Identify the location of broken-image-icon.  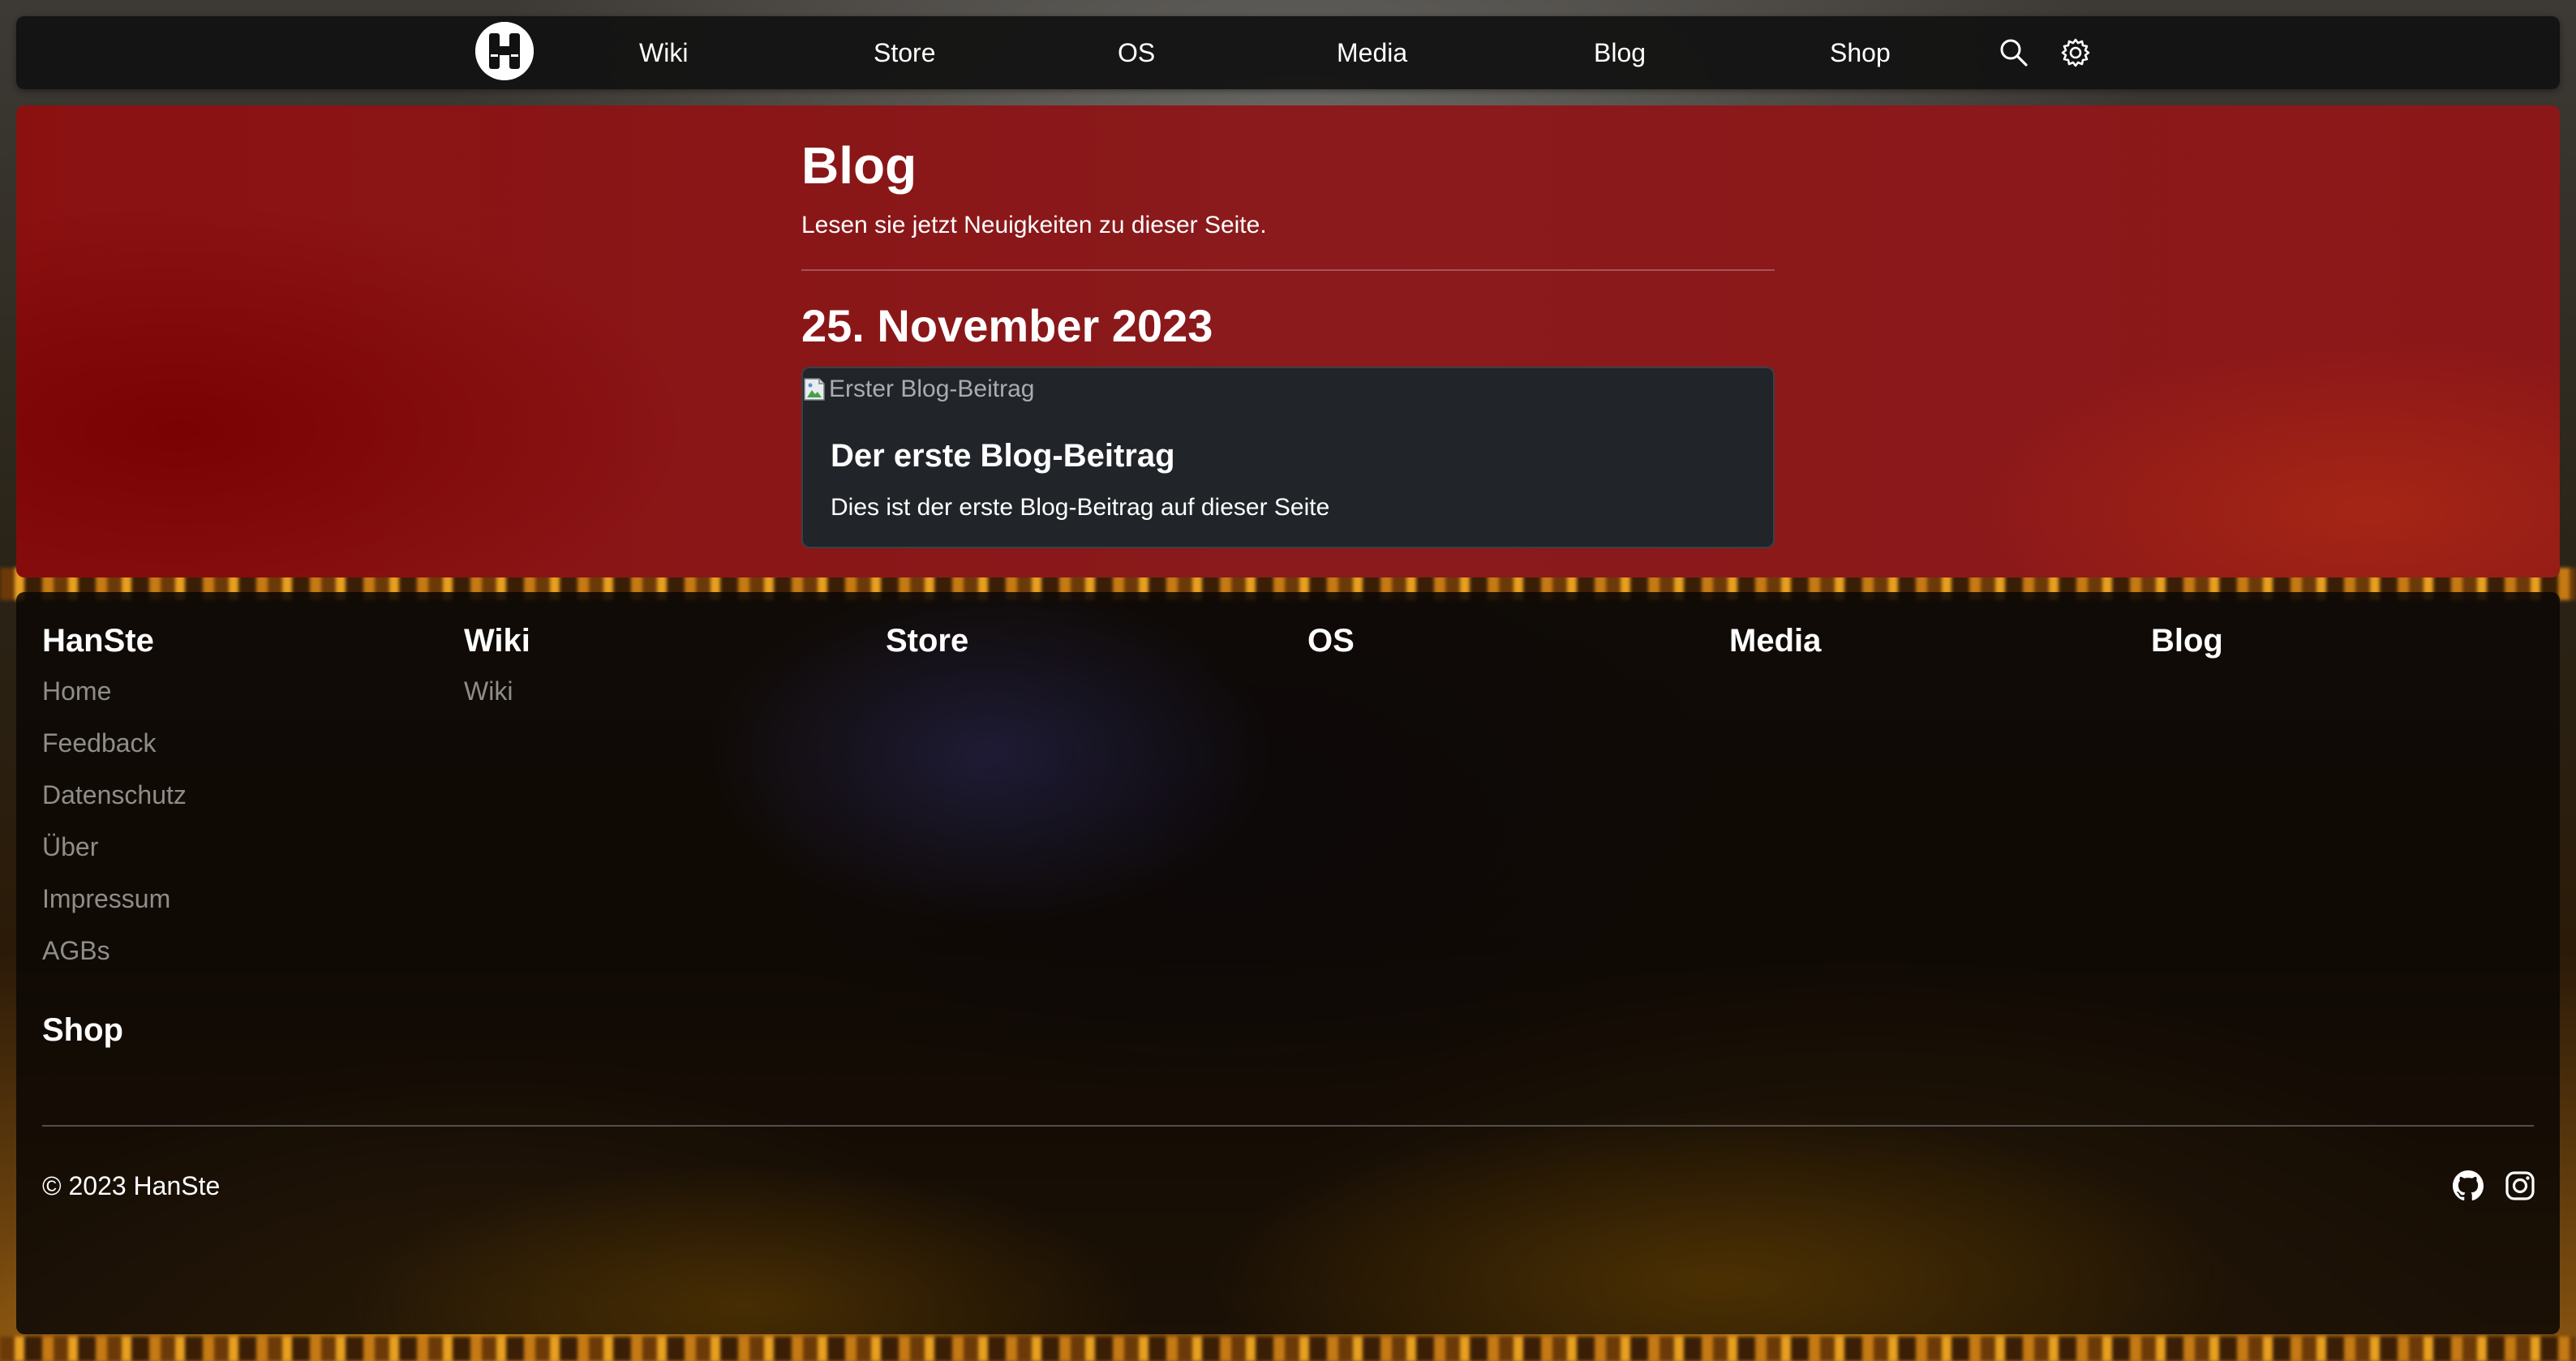
(815, 389).